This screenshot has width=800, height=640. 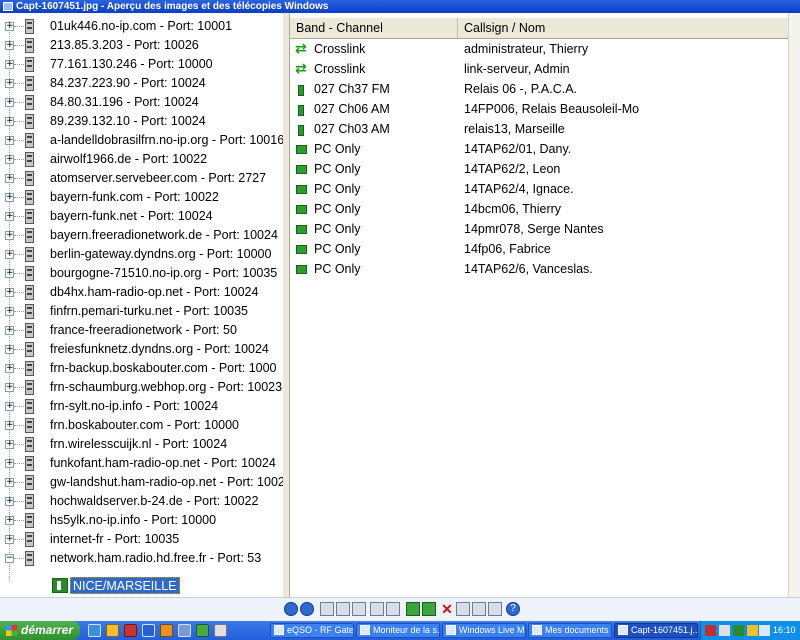 I want to click on start-button: démarrer, so click(x=40, y=630).